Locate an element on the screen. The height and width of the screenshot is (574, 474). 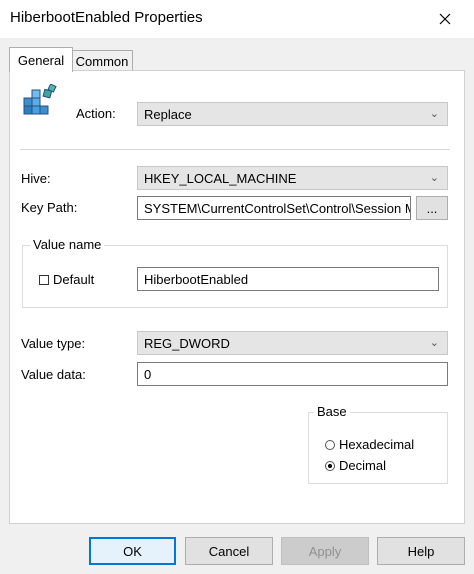
window-title: HiberbootEnabled Properties is located at coordinates (106, 17).